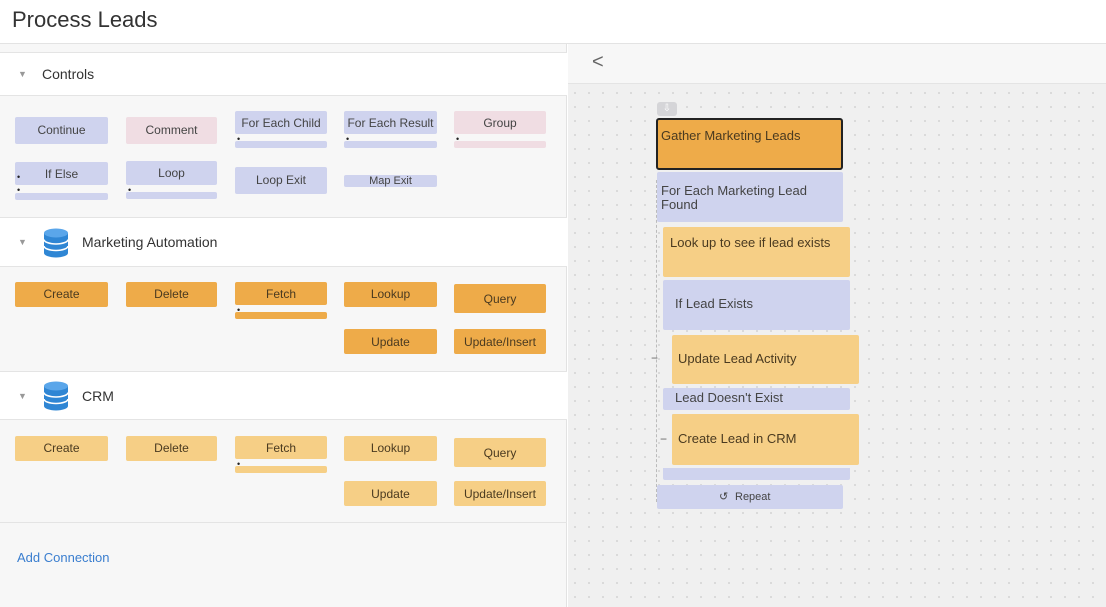 The height and width of the screenshot is (607, 1106). I want to click on flow-block-lead-doesnt-exist: Lead Doesn't Exist, so click(756, 399).